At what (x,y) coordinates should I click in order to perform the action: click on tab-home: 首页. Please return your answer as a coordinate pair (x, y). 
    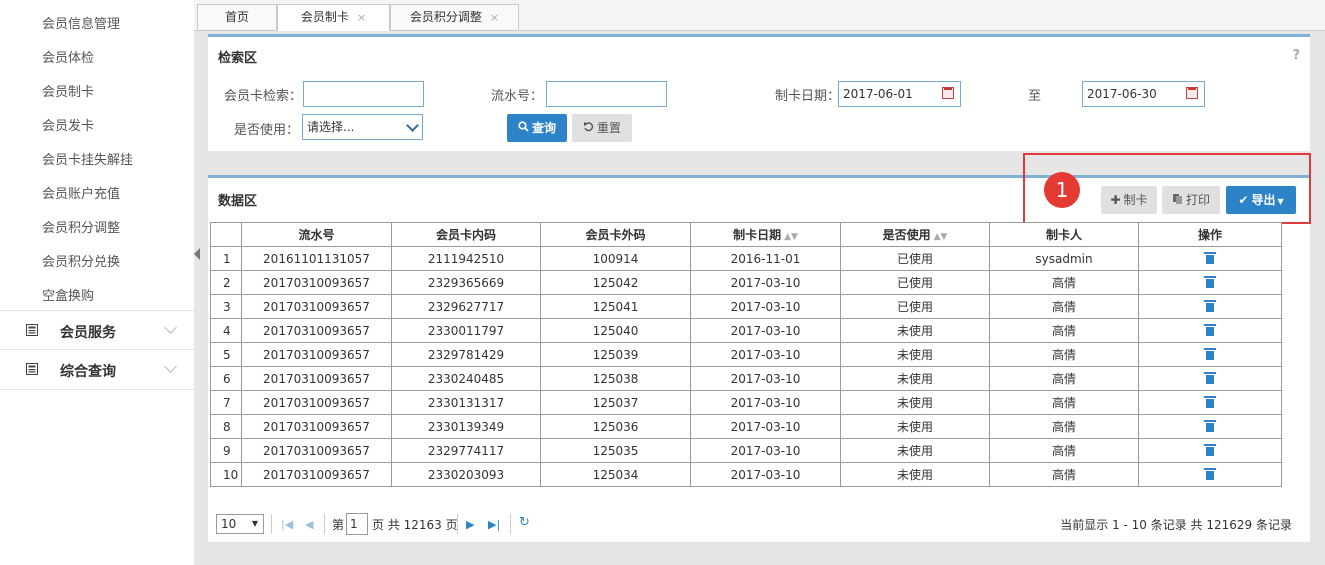
    Looking at the image, I should click on (237, 16).